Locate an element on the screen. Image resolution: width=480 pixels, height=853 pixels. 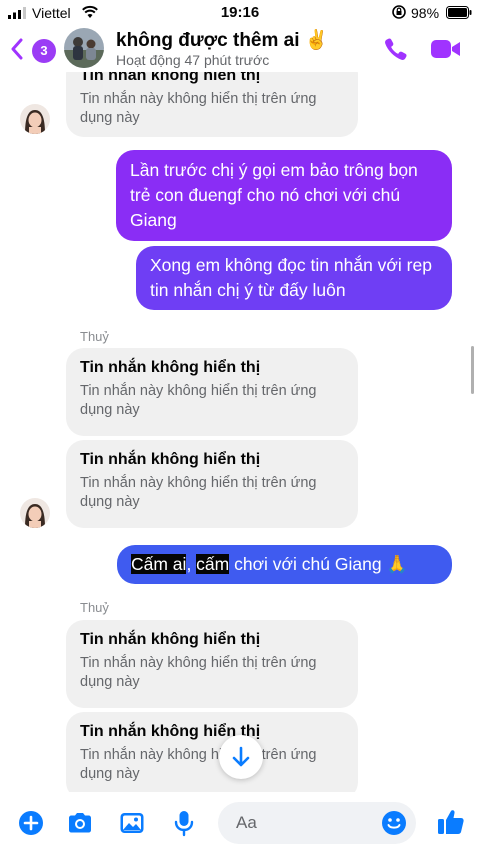
battery-icon is located at coordinates (459, 12).